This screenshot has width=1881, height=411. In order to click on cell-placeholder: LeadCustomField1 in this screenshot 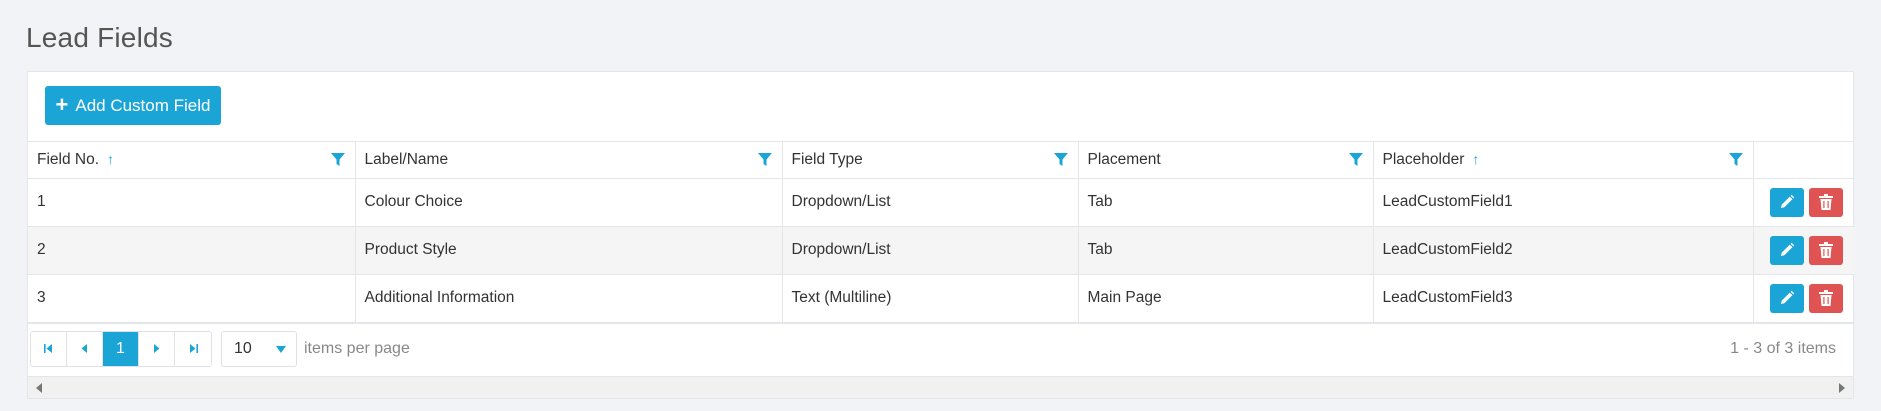, I will do `click(1563, 202)`.